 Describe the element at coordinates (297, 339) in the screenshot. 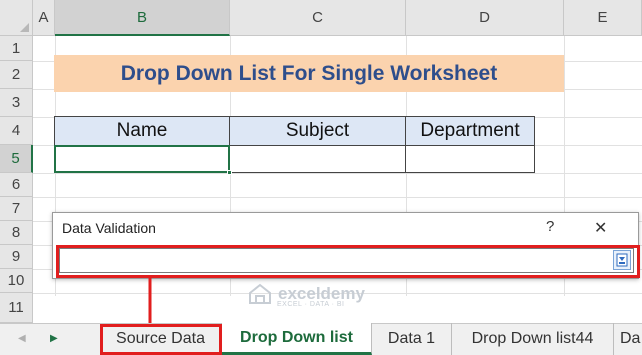

I see `sheet-tab-drop-down-list: Drop Down list` at that location.